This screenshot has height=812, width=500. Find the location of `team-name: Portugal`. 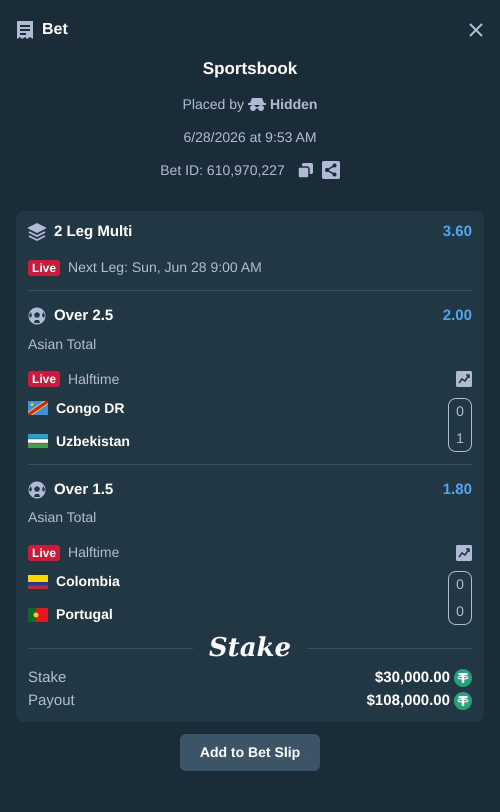

team-name: Portugal is located at coordinates (84, 614).